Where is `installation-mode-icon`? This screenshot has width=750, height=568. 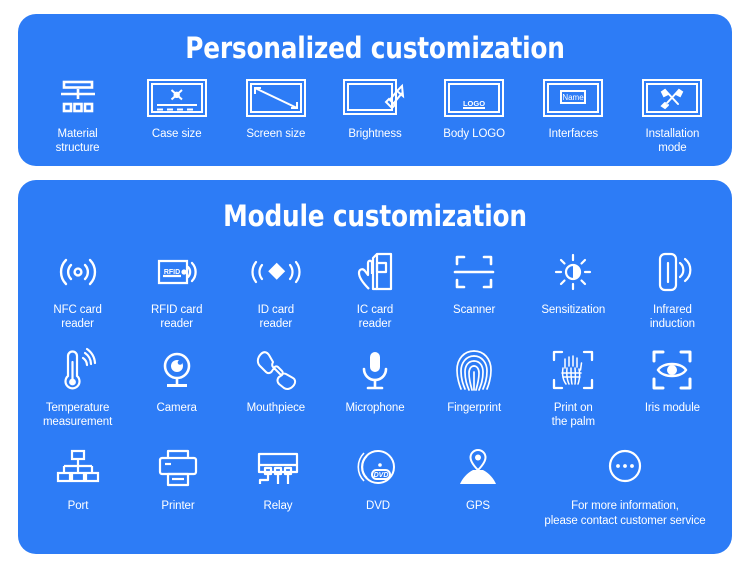
installation-mode-icon is located at coordinates (672, 98).